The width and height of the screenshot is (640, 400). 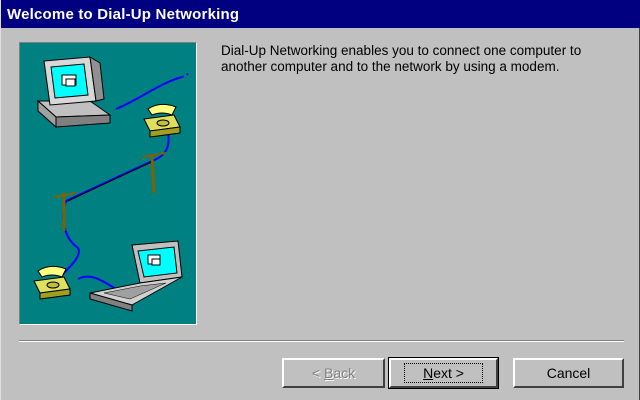 What do you see at coordinates (149, 93) in the screenshot?
I see `upper-cable` at bounding box center [149, 93].